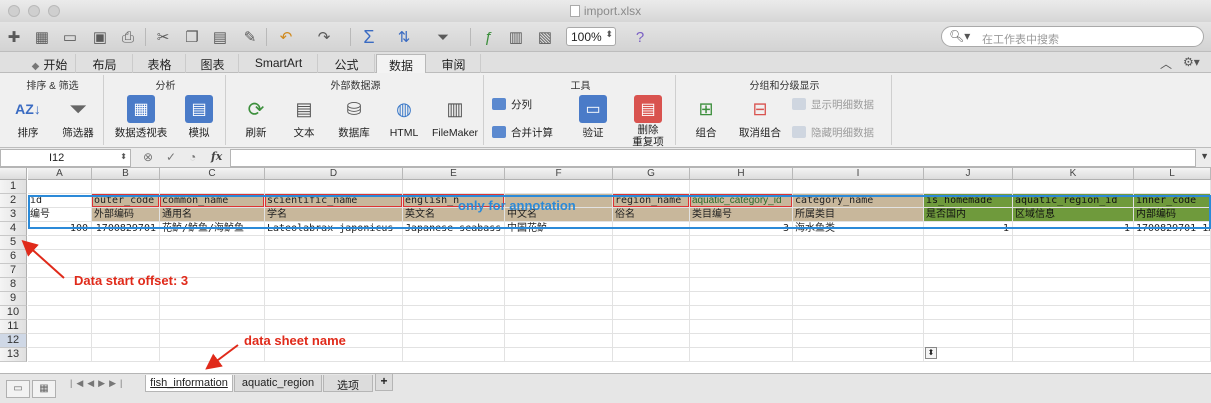 Image resolution: width=1211 pixels, height=403 pixels. Describe the element at coordinates (13, 355) in the screenshot. I see `row-header-13: 13` at that location.